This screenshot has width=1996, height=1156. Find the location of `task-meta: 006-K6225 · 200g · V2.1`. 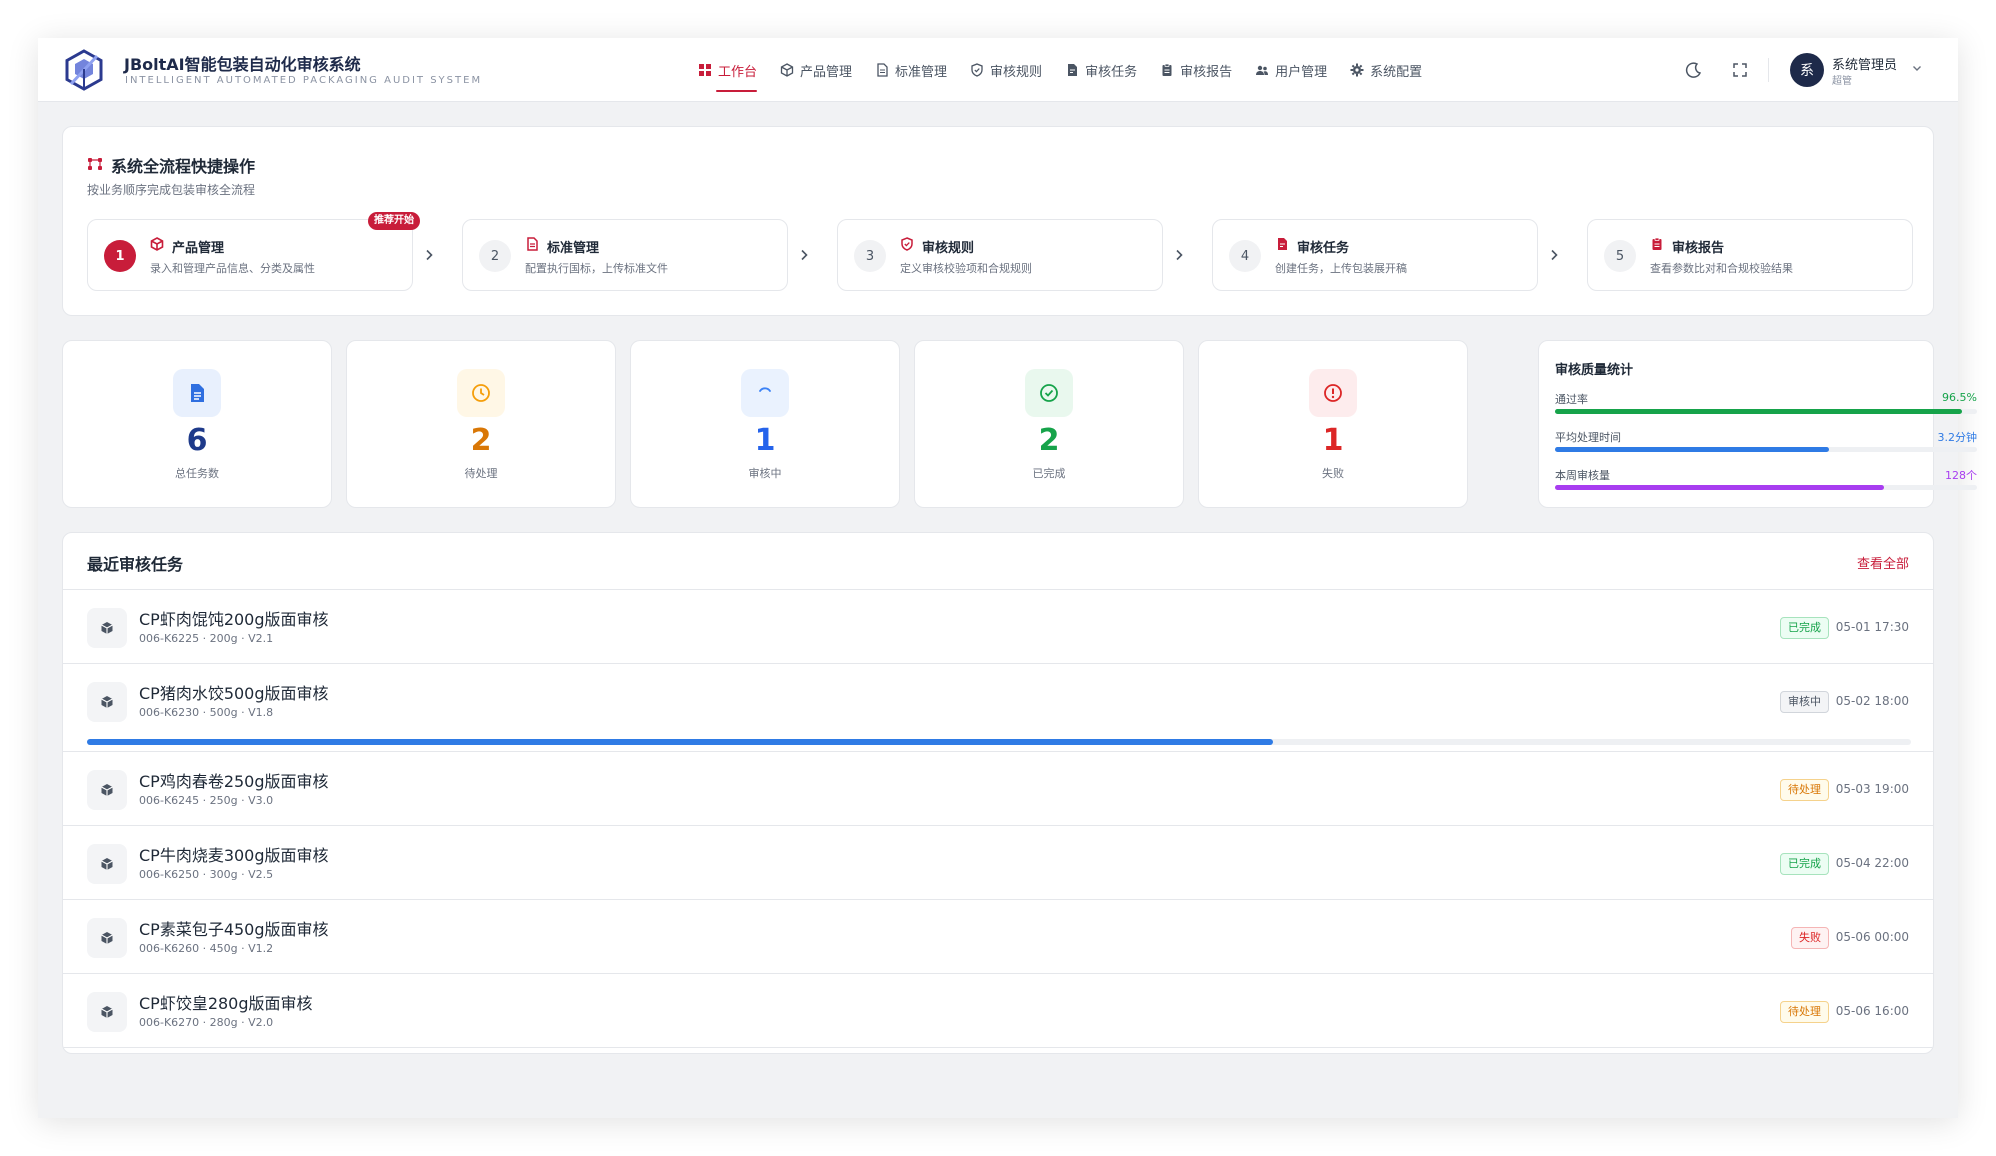

task-meta: 006-K6225 · 200g · V2.1 is located at coordinates (206, 638).